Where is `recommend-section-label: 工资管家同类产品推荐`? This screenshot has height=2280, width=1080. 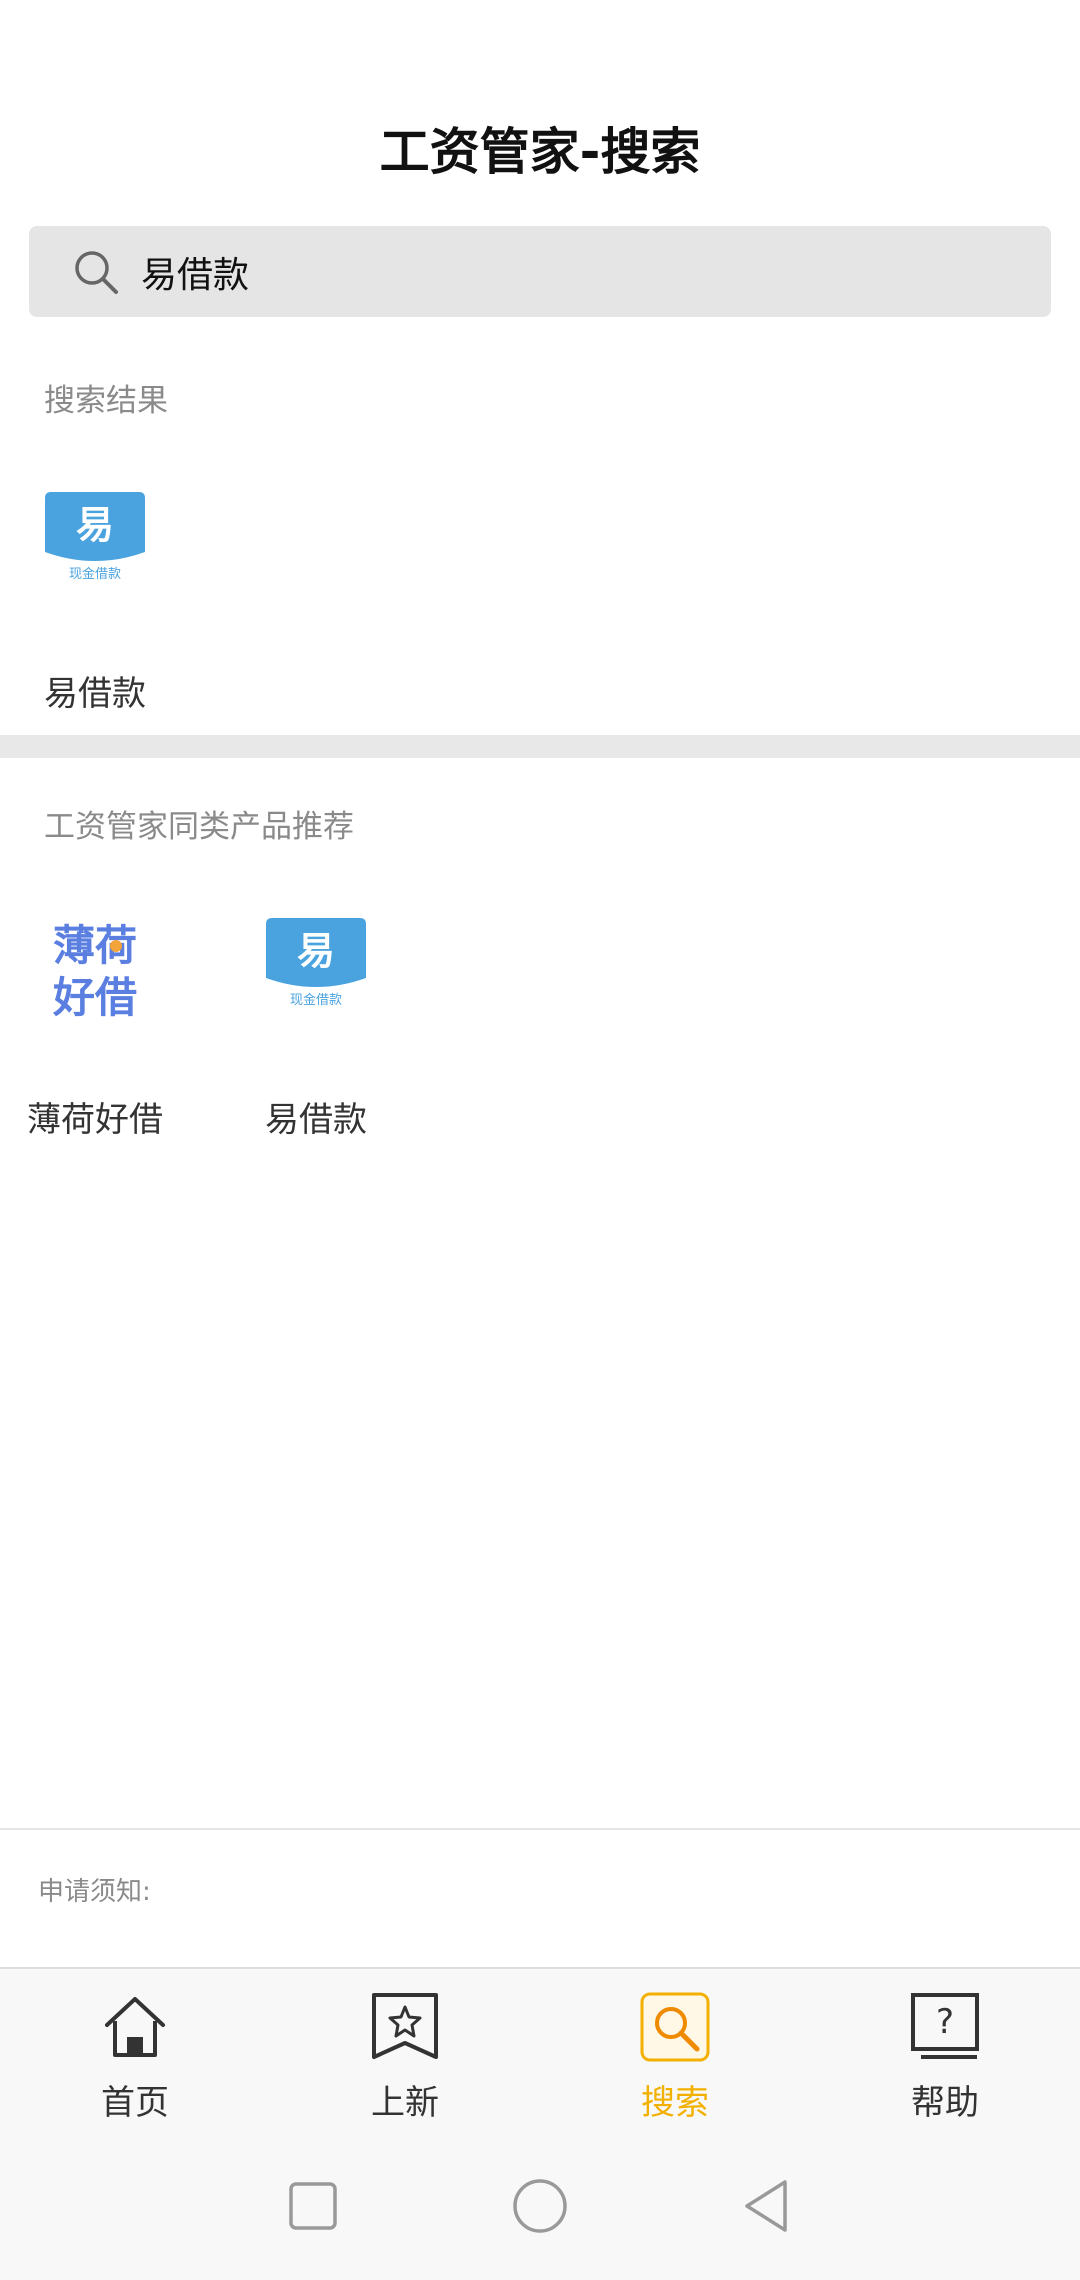
recommend-section-label: 工资管家同类产品推荐 is located at coordinates (199, 827).